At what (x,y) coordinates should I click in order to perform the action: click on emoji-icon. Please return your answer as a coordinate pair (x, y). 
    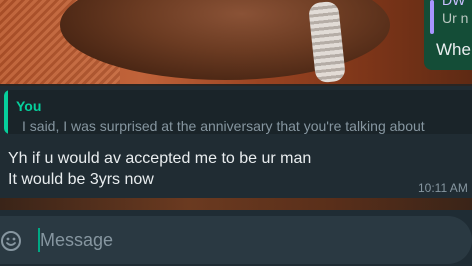
    Looking at the image, I should click on (11, 241).